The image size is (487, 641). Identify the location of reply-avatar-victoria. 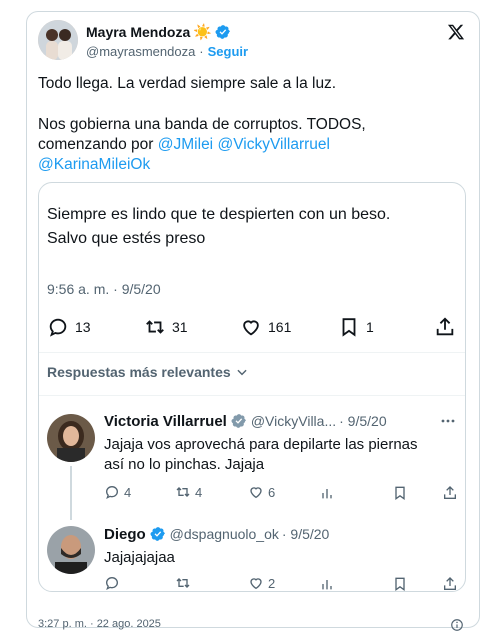
(71, 438).